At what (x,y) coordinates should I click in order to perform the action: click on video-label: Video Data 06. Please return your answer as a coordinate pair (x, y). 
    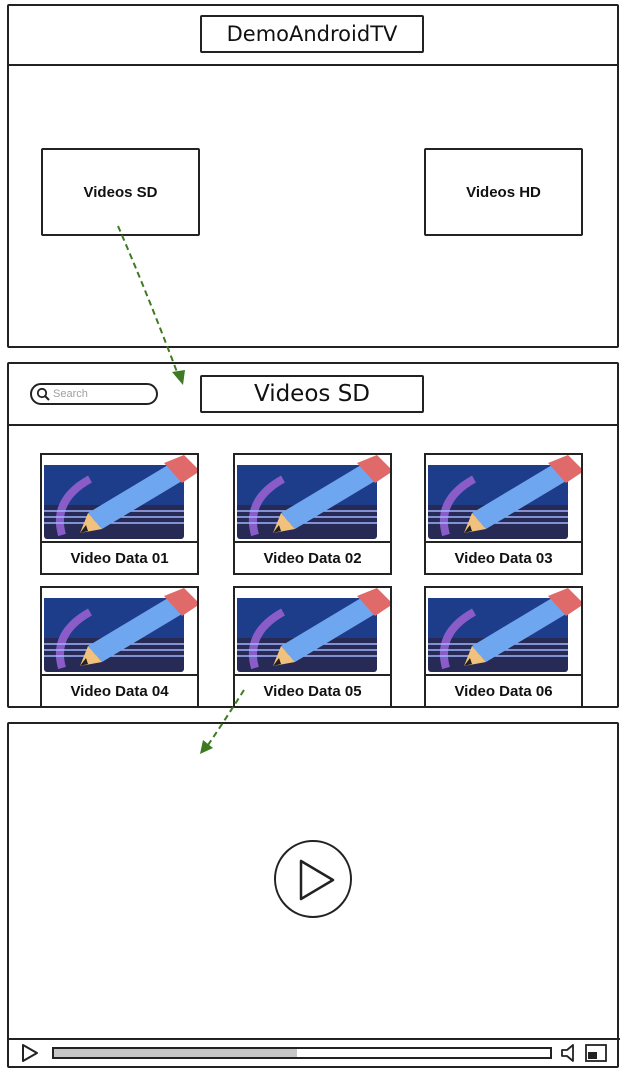
    Looking at the image, I should click on (503, 691).